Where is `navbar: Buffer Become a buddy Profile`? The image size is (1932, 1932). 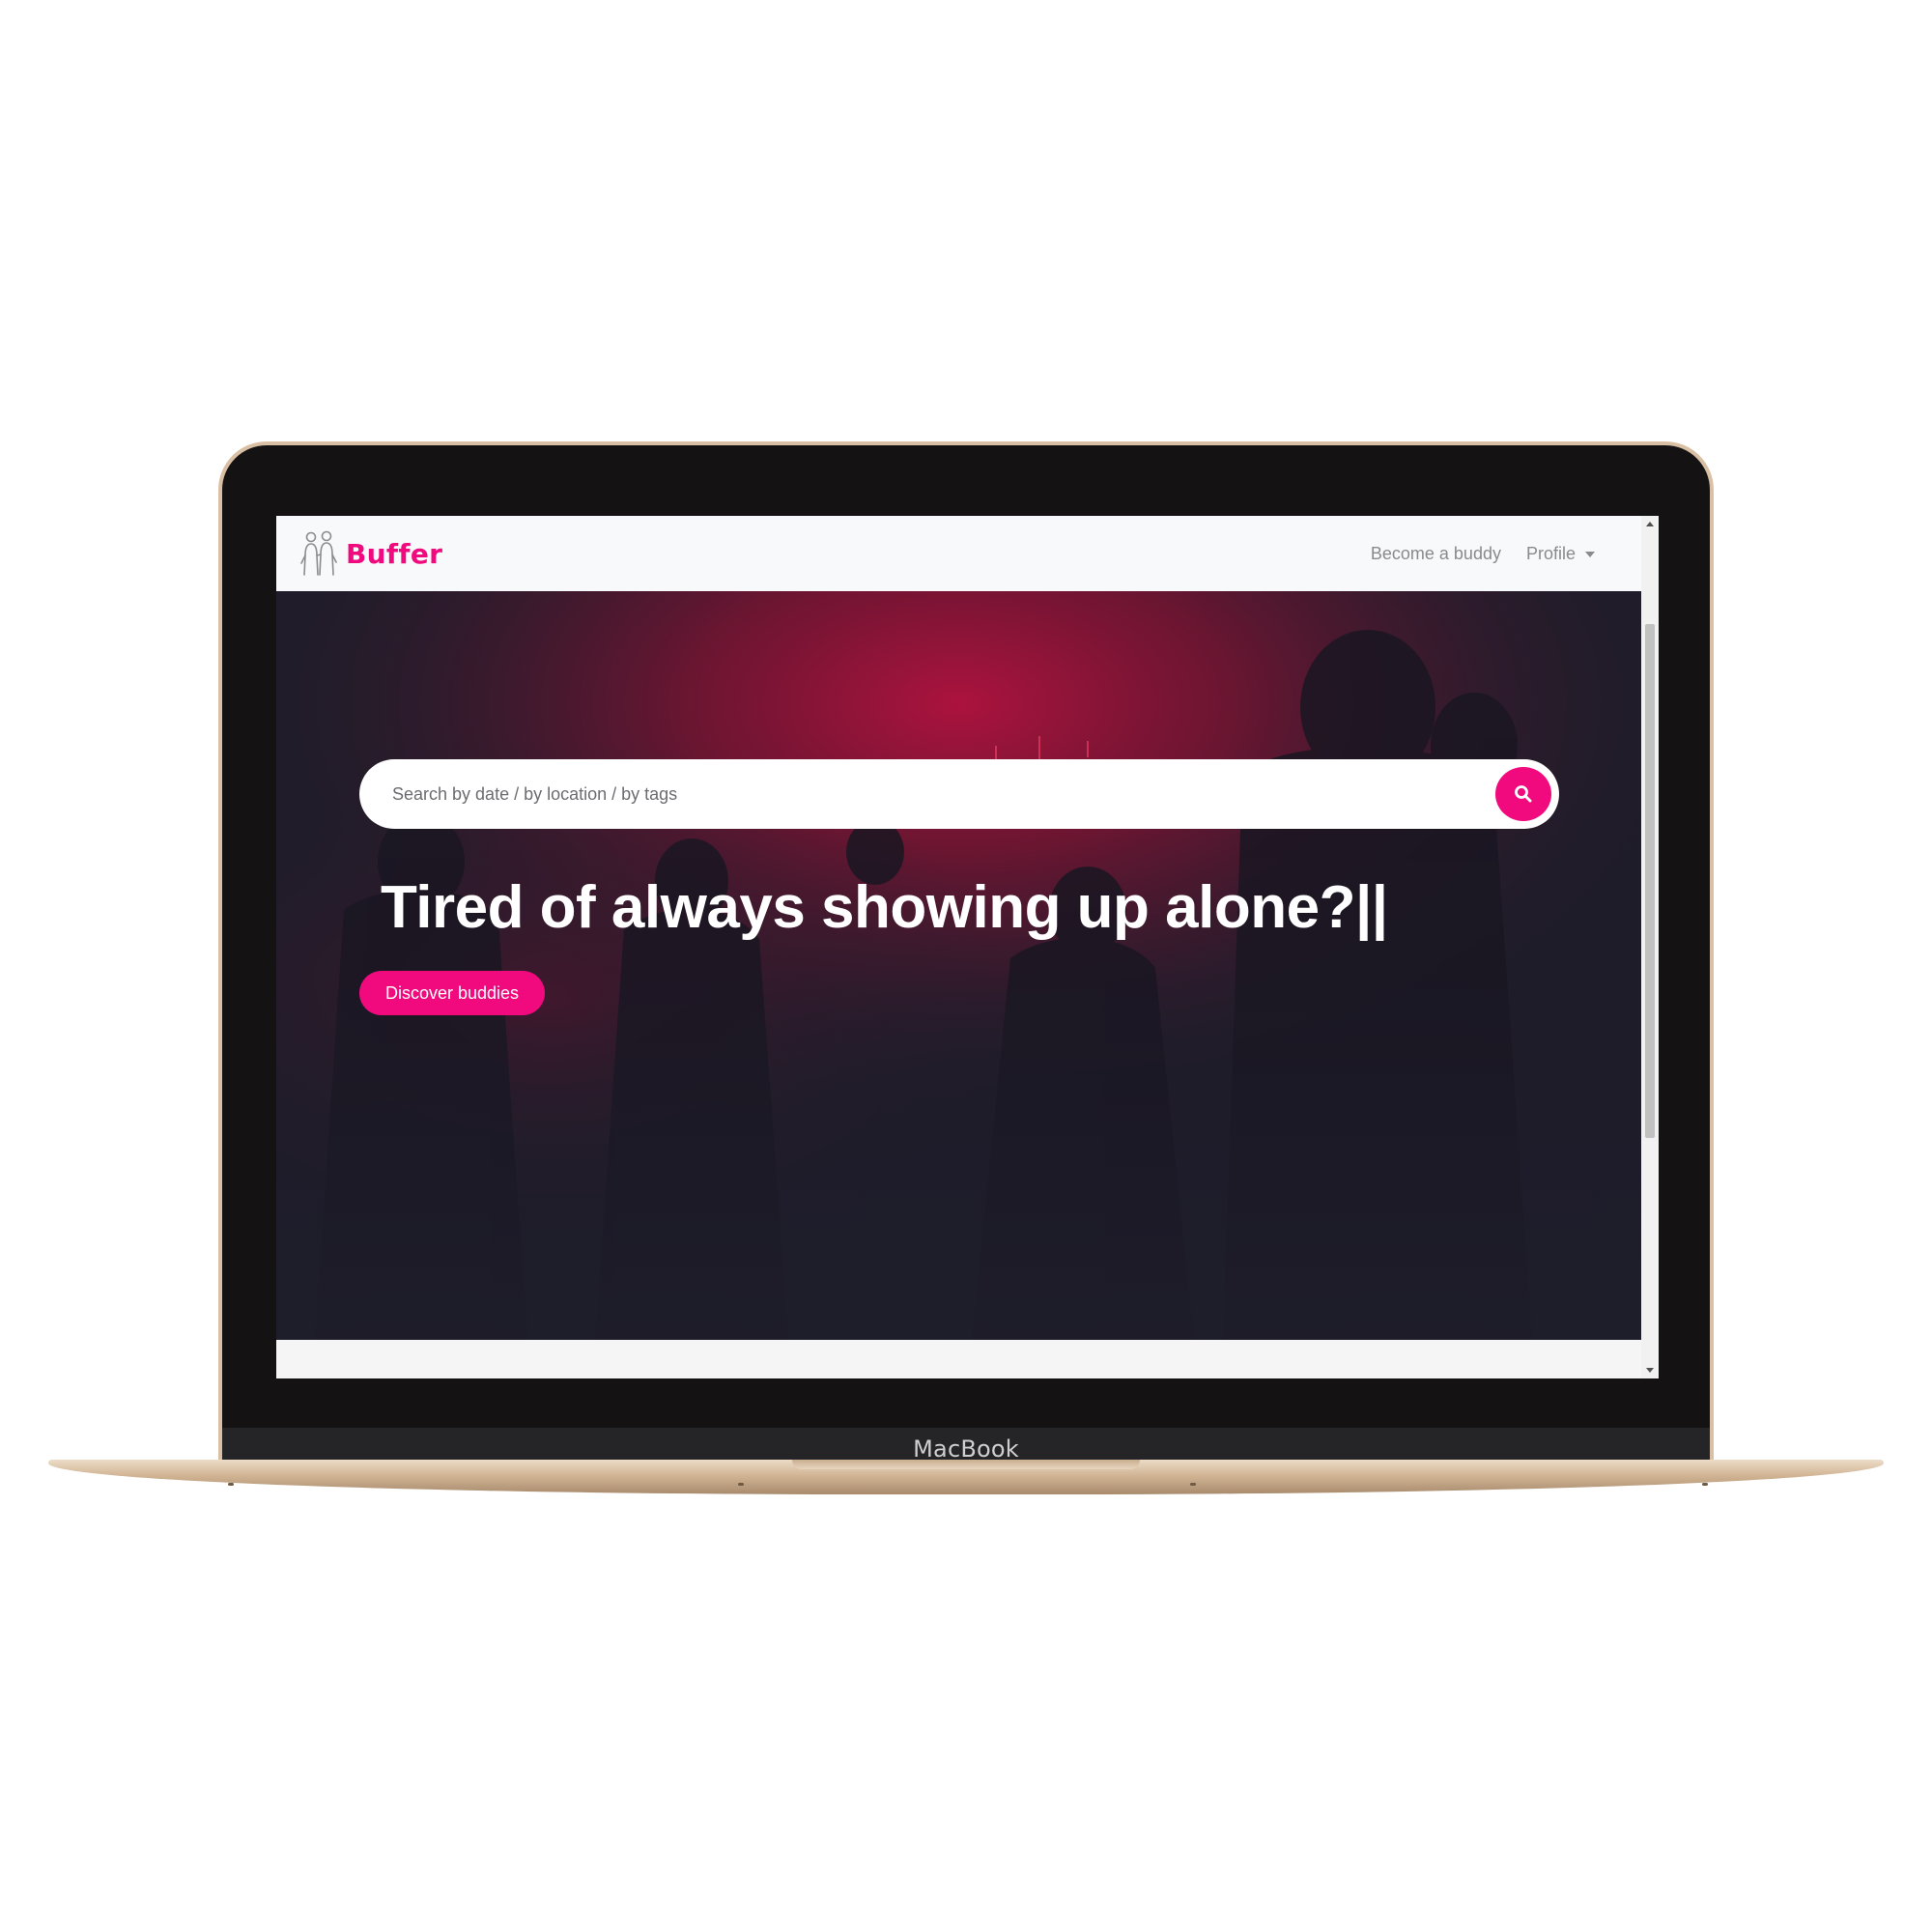
navbar: Buffer Become a buddy Profile is located at coordinates (958, 553).